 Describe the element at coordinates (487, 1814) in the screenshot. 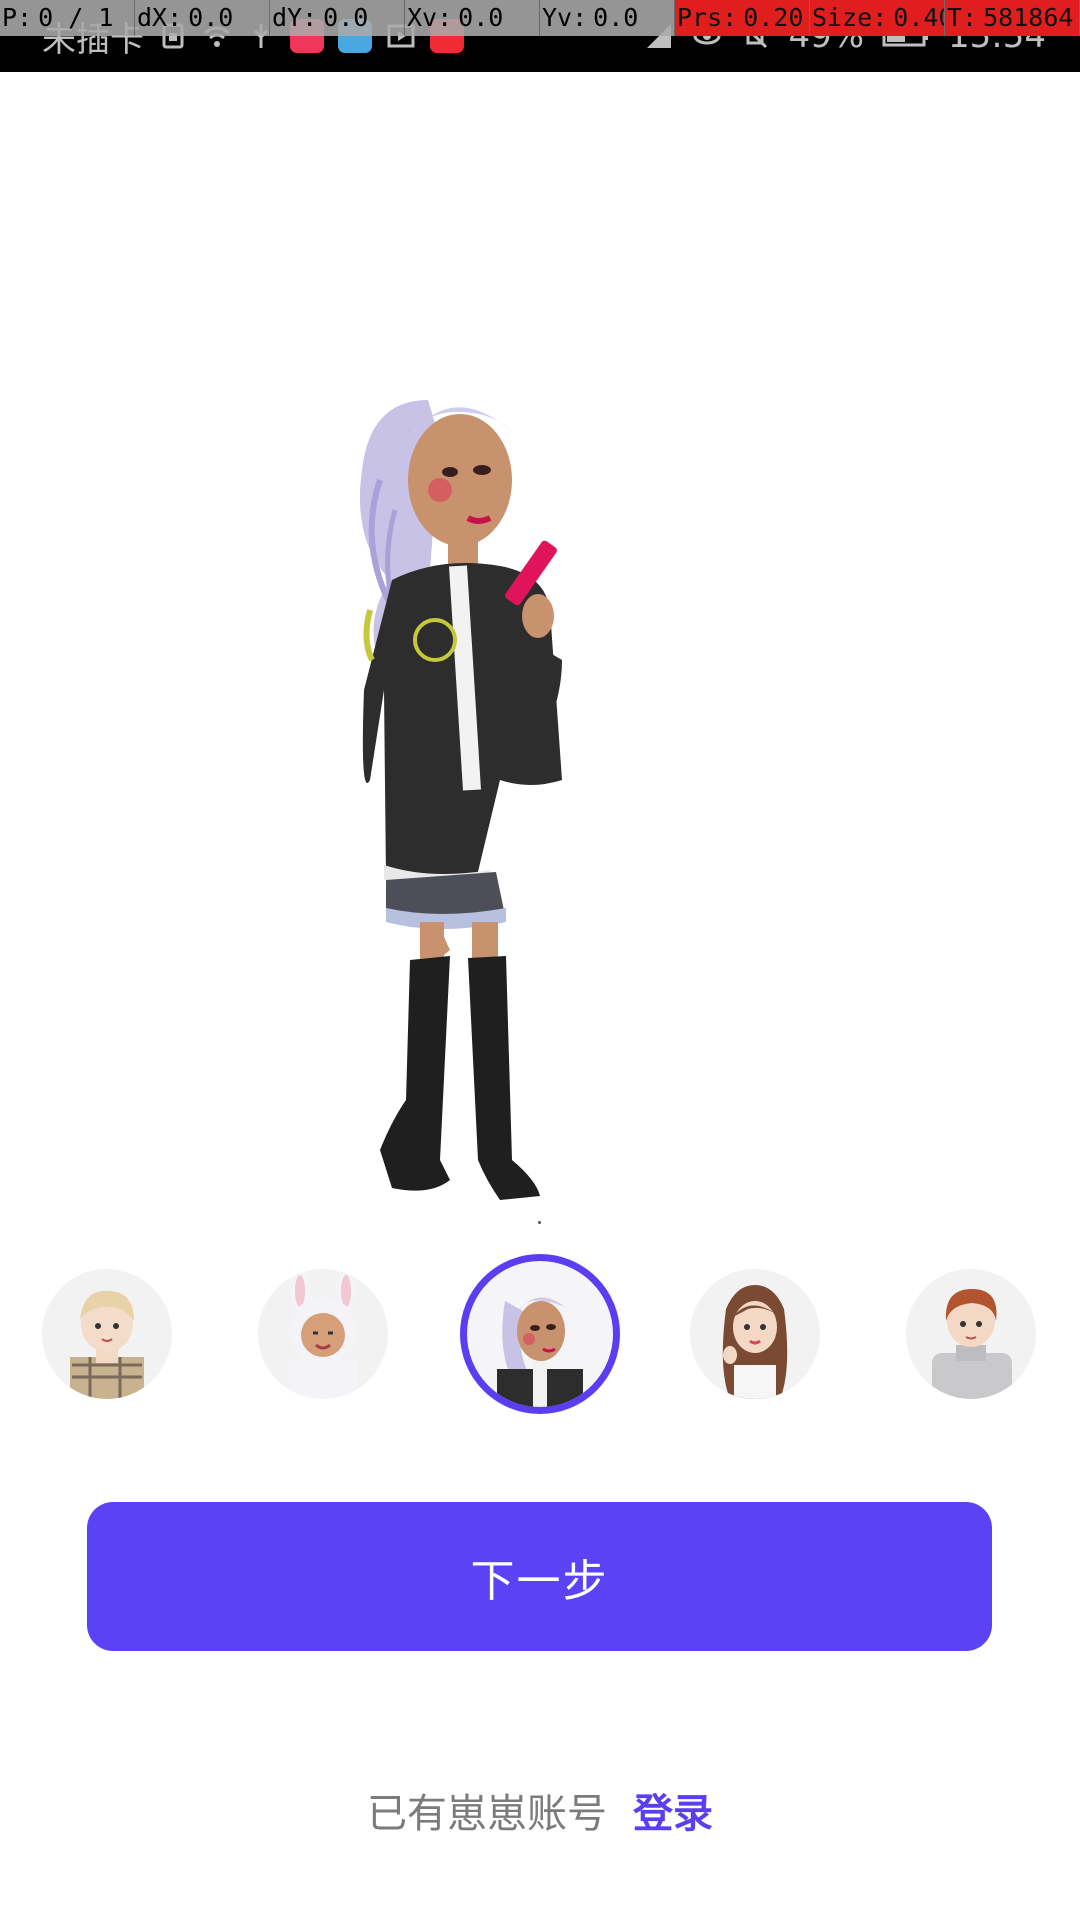

I see `existing-account-prompt: 已有崽崽账号` at that location.